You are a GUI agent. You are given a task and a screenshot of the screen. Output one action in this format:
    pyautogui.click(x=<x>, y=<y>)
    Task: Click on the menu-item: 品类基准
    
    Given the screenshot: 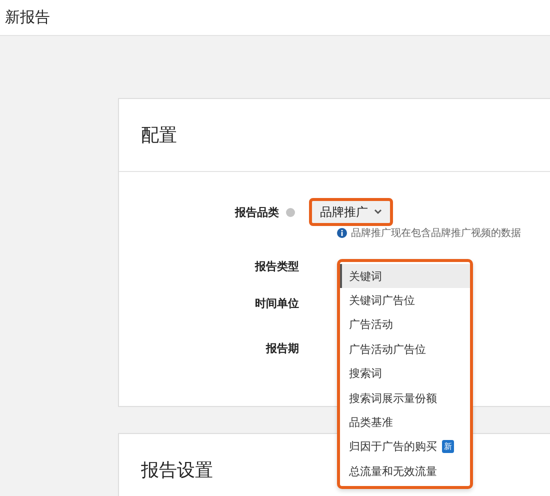 What is the action you would take?
    pyautogui.click(x=405, y=422)
    